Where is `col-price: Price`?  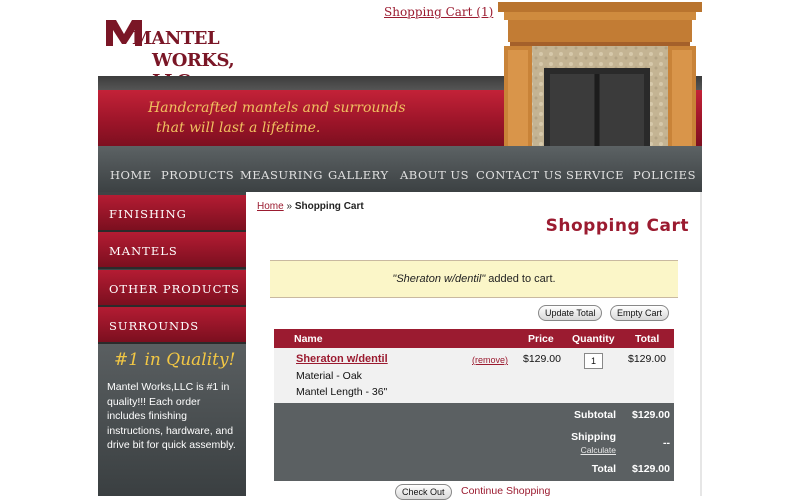 col-price: Price is located at coordinates (541, 339).